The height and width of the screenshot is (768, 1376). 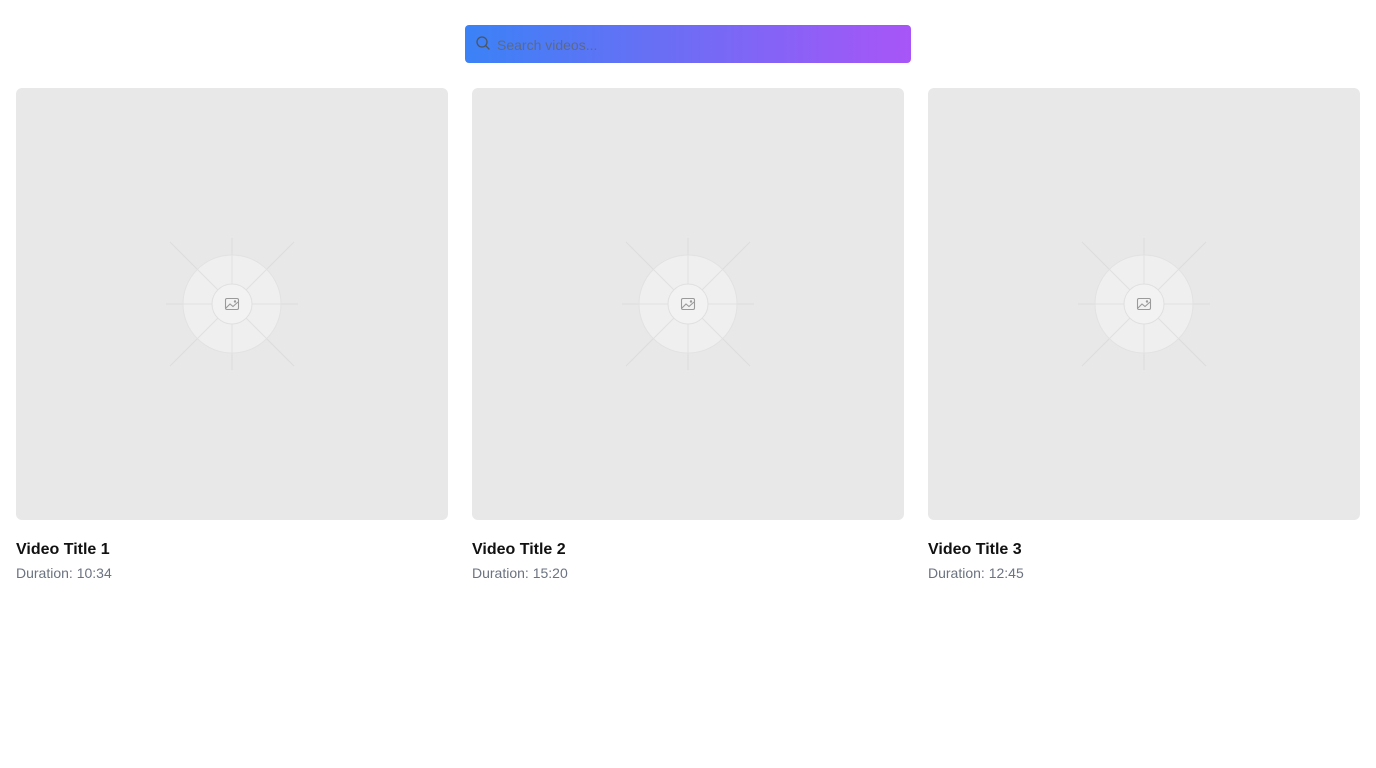 What do you see at coordinates (976, 573) in the screenshot?
I see `video-duration: Duration: 12:45` at bounding box center [976, 573].